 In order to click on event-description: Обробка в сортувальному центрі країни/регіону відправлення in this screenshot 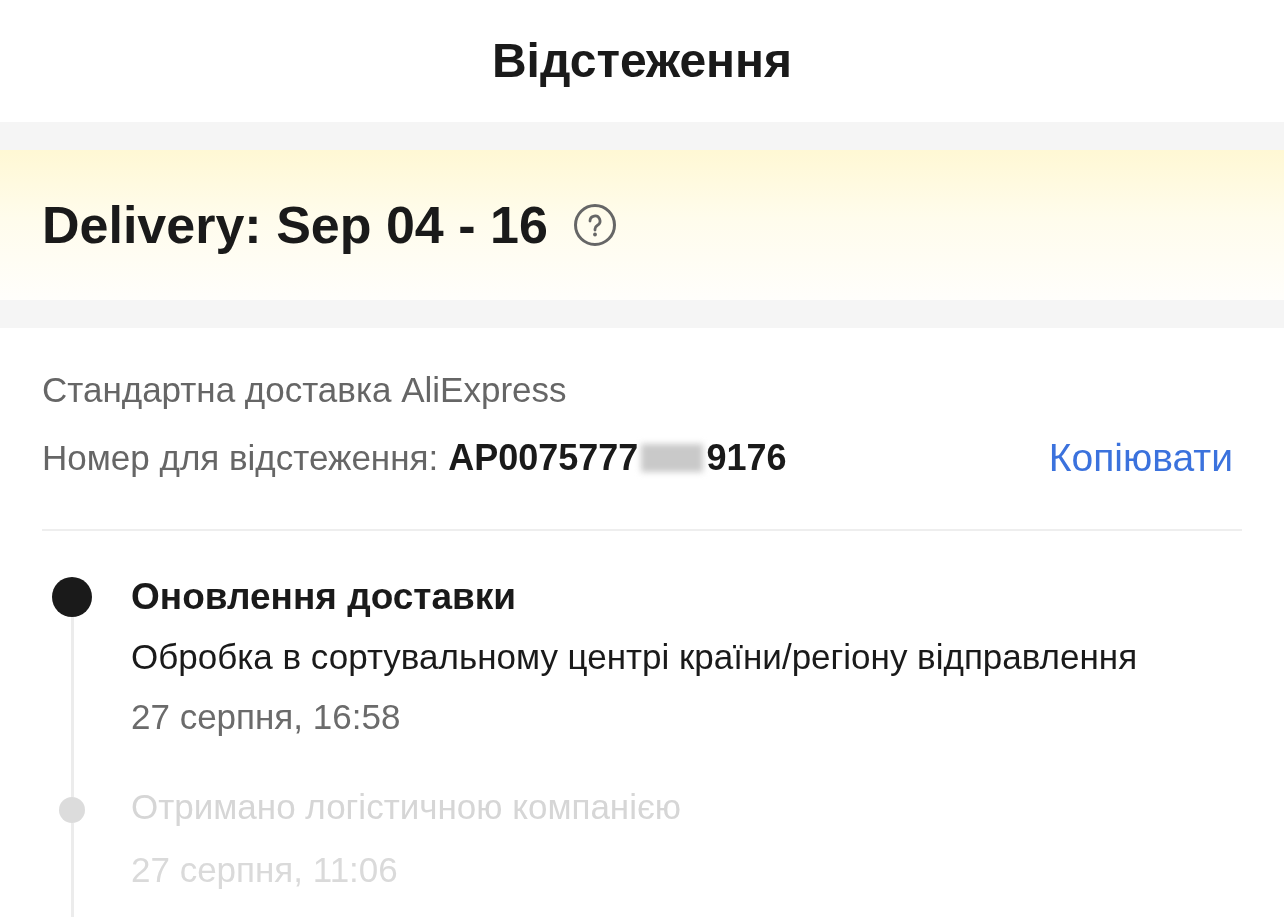, I will do `click(634, 657)`.